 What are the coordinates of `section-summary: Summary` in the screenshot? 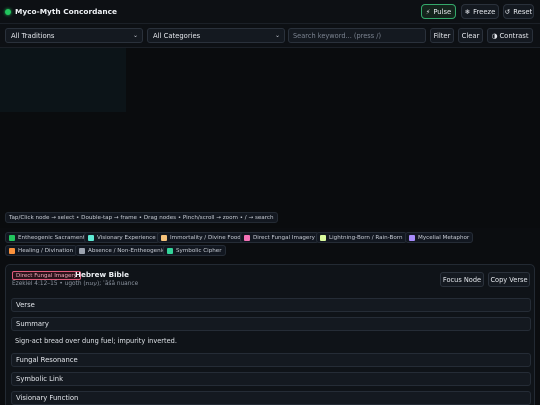 It's located at (271, 324).